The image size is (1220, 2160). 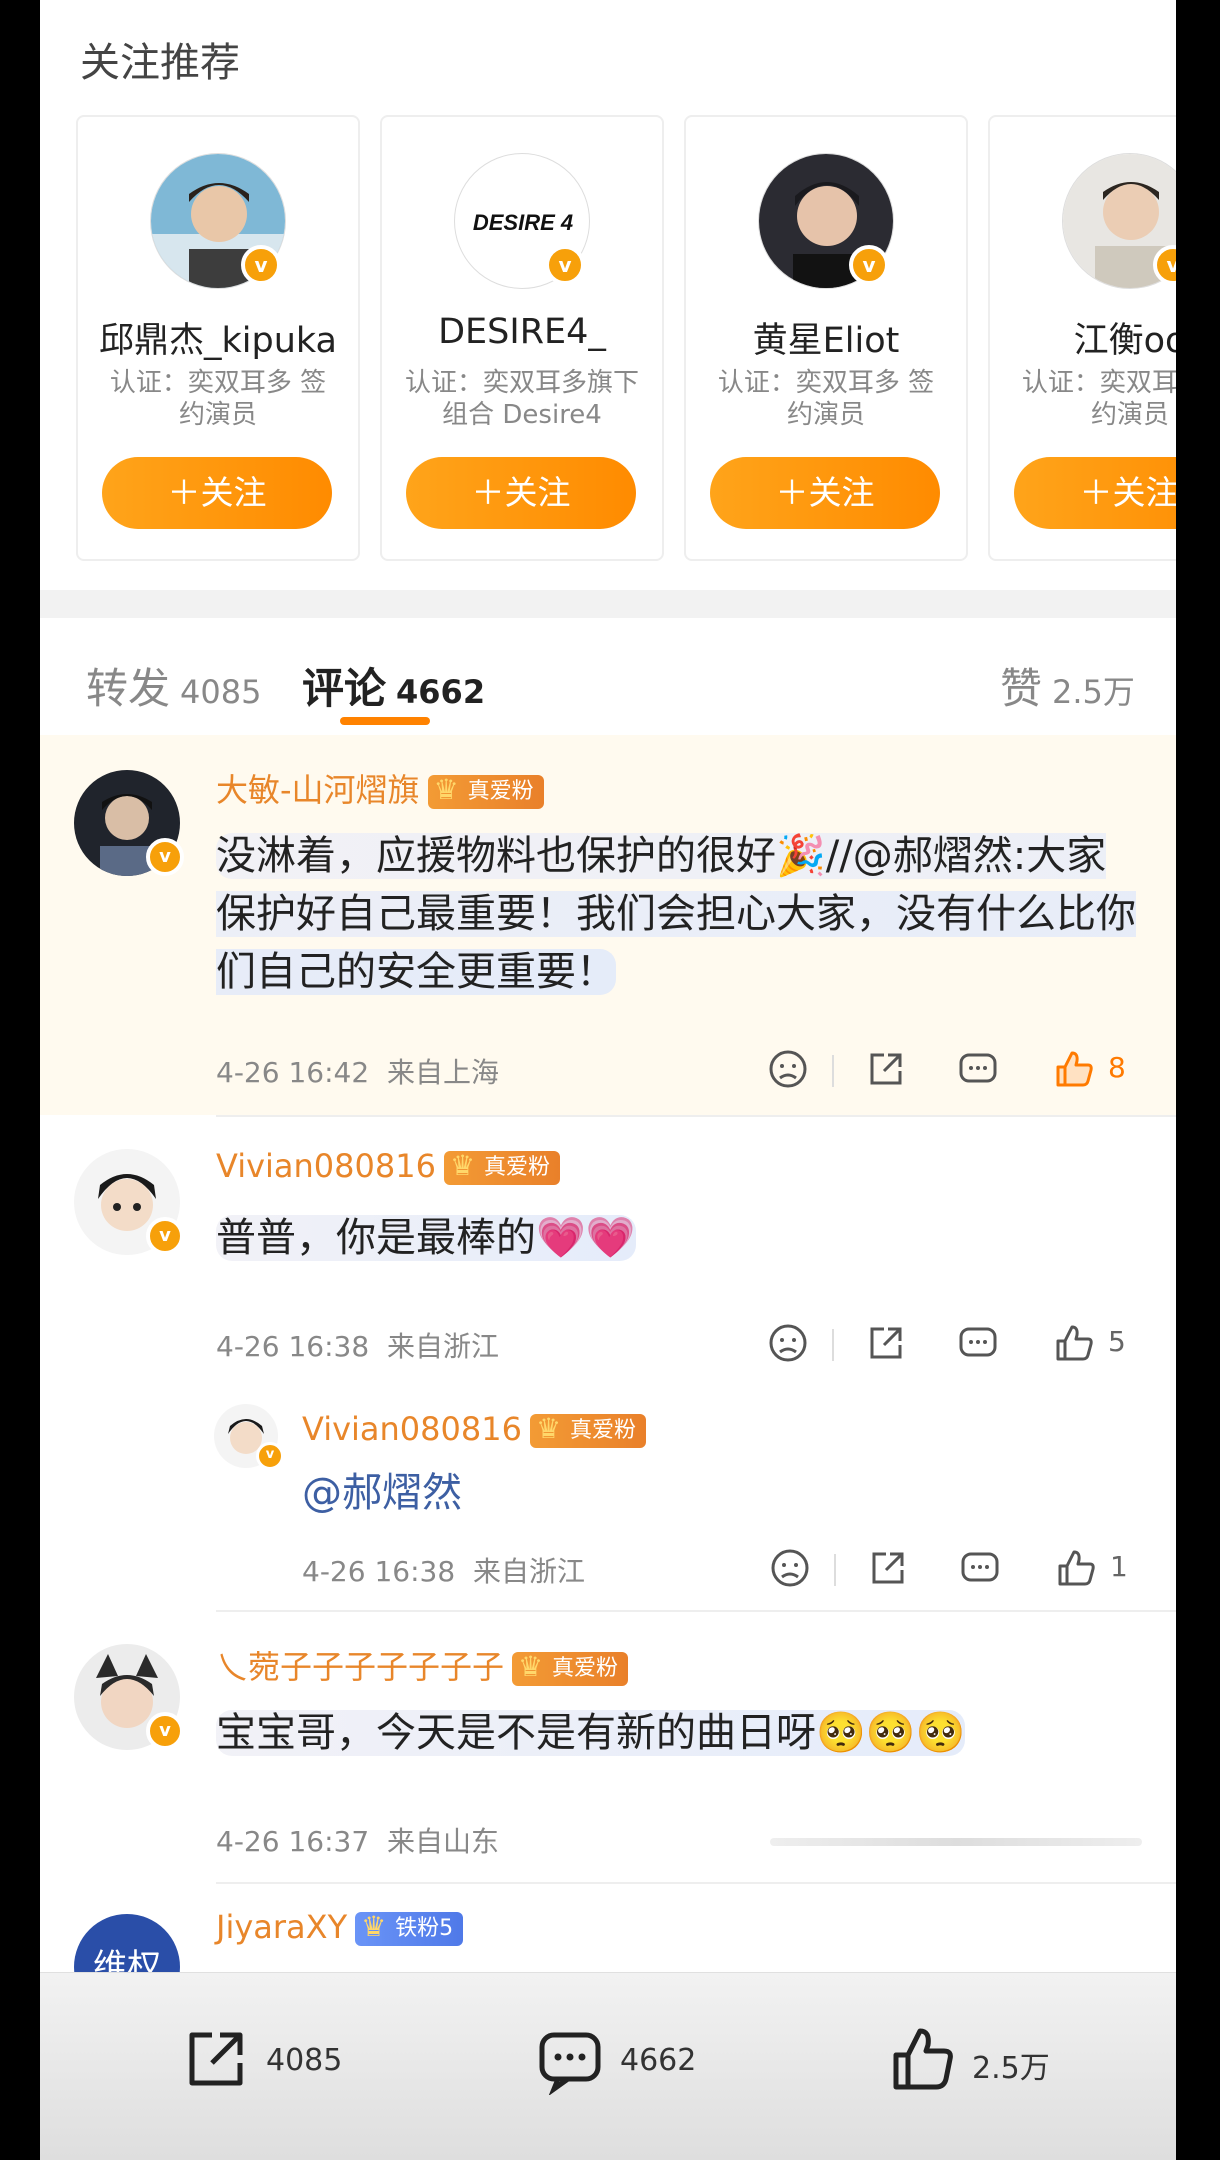 What do you see at coordinates (523, 222) in the screenshot?
I see `desire4-logo: DESIRE 4` at bounding box center [523, 222].